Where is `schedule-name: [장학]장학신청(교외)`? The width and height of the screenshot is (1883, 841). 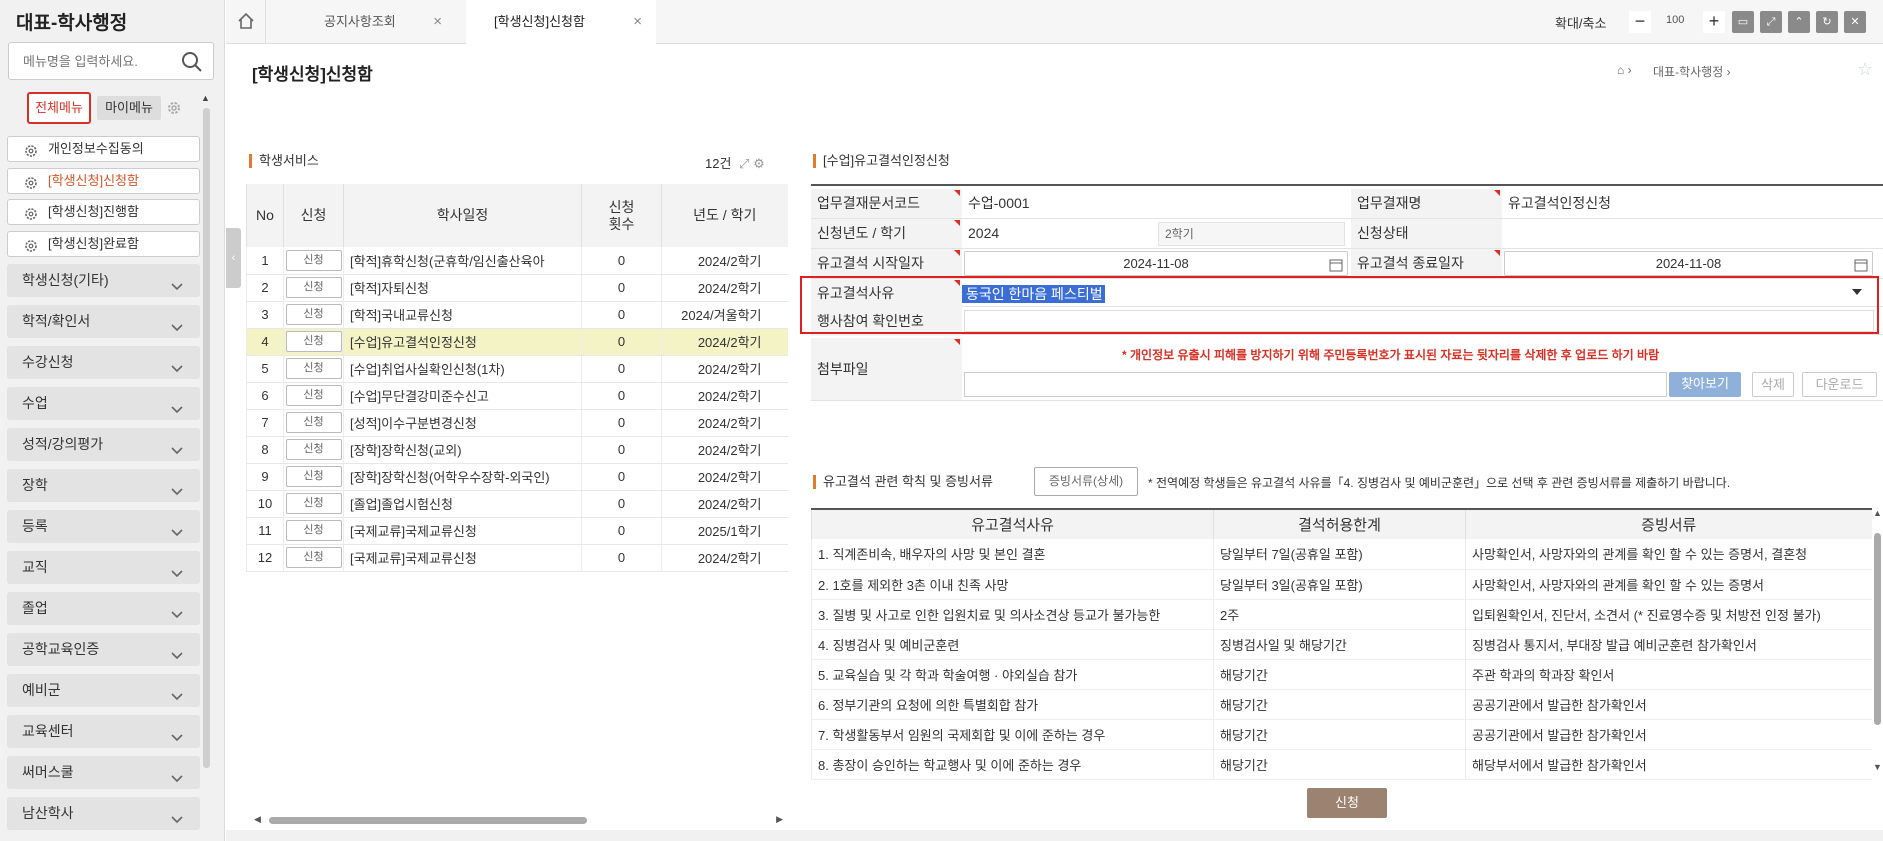
schedule-name: [장학]장학신청(교외) is located at coordinates (462, 450).